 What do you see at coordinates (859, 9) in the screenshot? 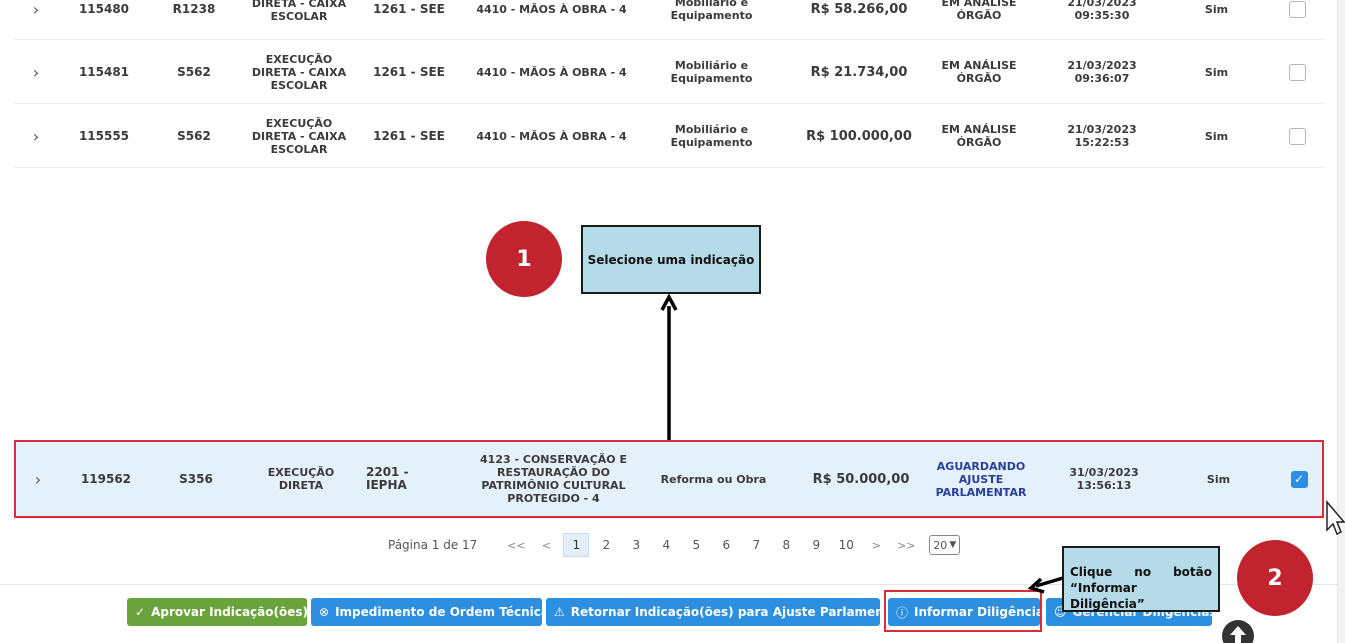
I see `valor: R$ 58.266,00` at bounding box center [859, 9].